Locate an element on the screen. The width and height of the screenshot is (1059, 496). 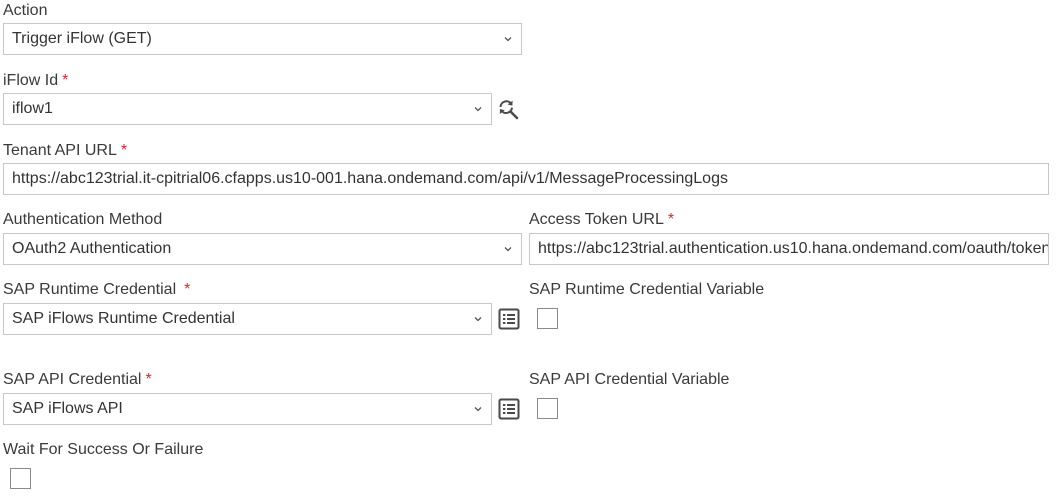
action-label-text: Action is located at coordinates (25, 10).